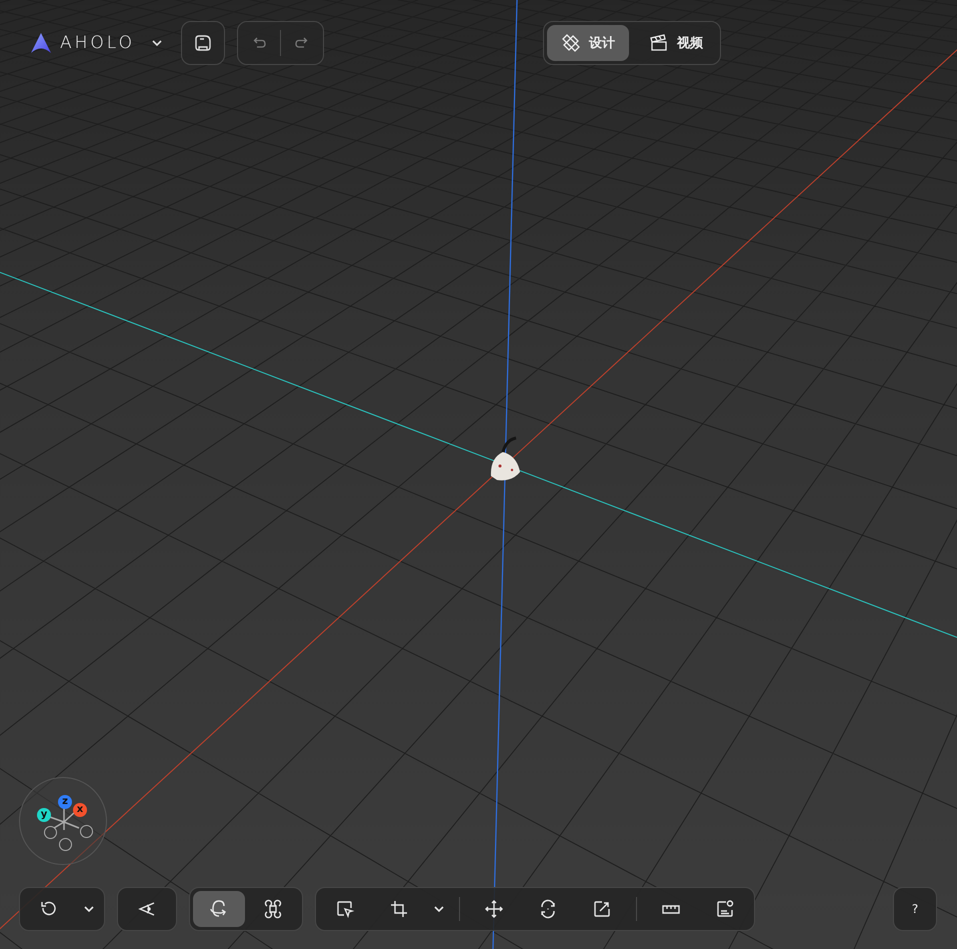  I want to click on caret-icon, so click(157, 43).